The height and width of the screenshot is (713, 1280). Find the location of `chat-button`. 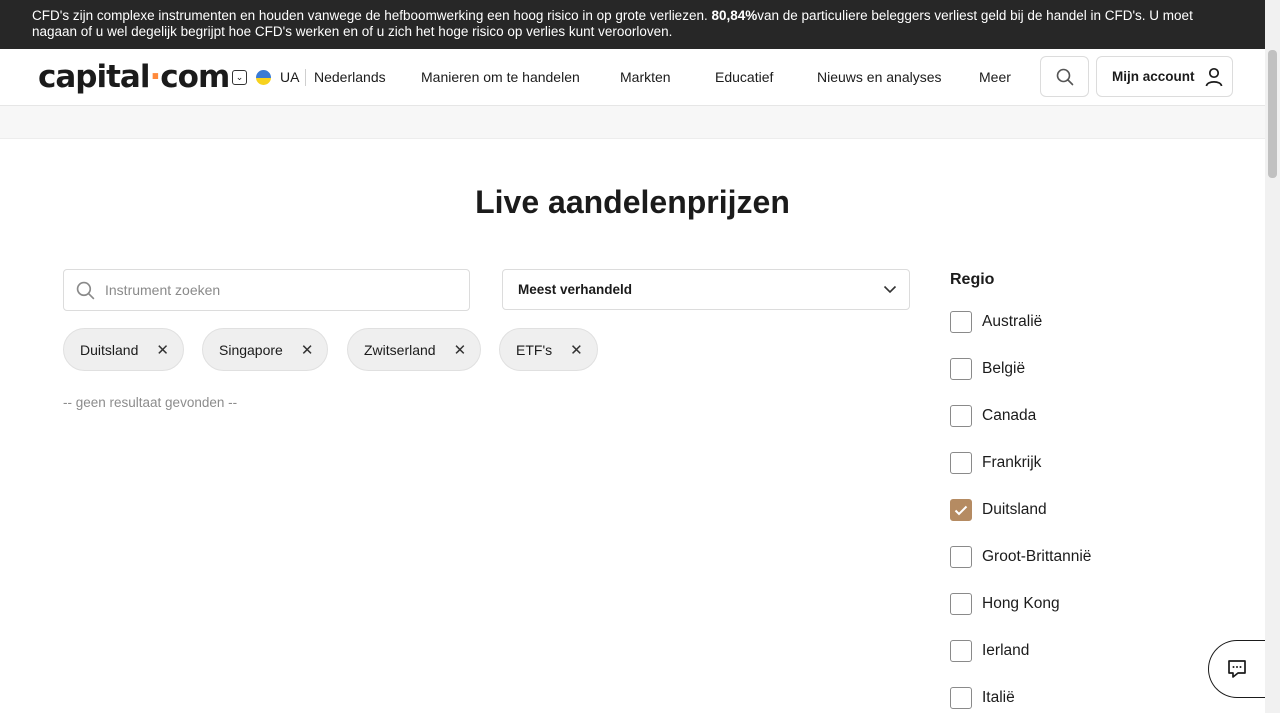

chat-button is located at coordinates (1236, 669).